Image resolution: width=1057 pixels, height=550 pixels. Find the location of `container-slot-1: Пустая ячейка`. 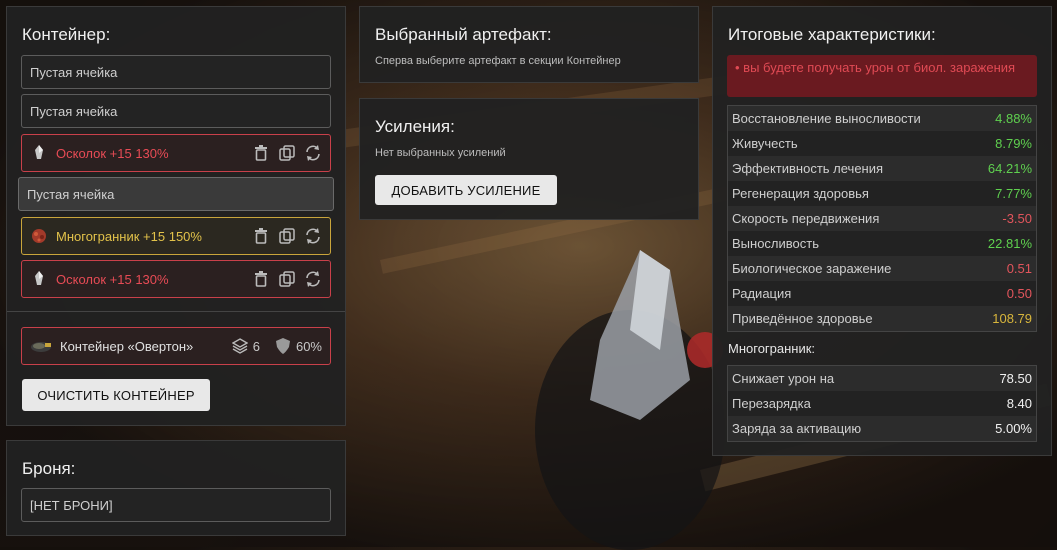

container-slot-1: Пустая ячейка is located at coordinates (176, 72).